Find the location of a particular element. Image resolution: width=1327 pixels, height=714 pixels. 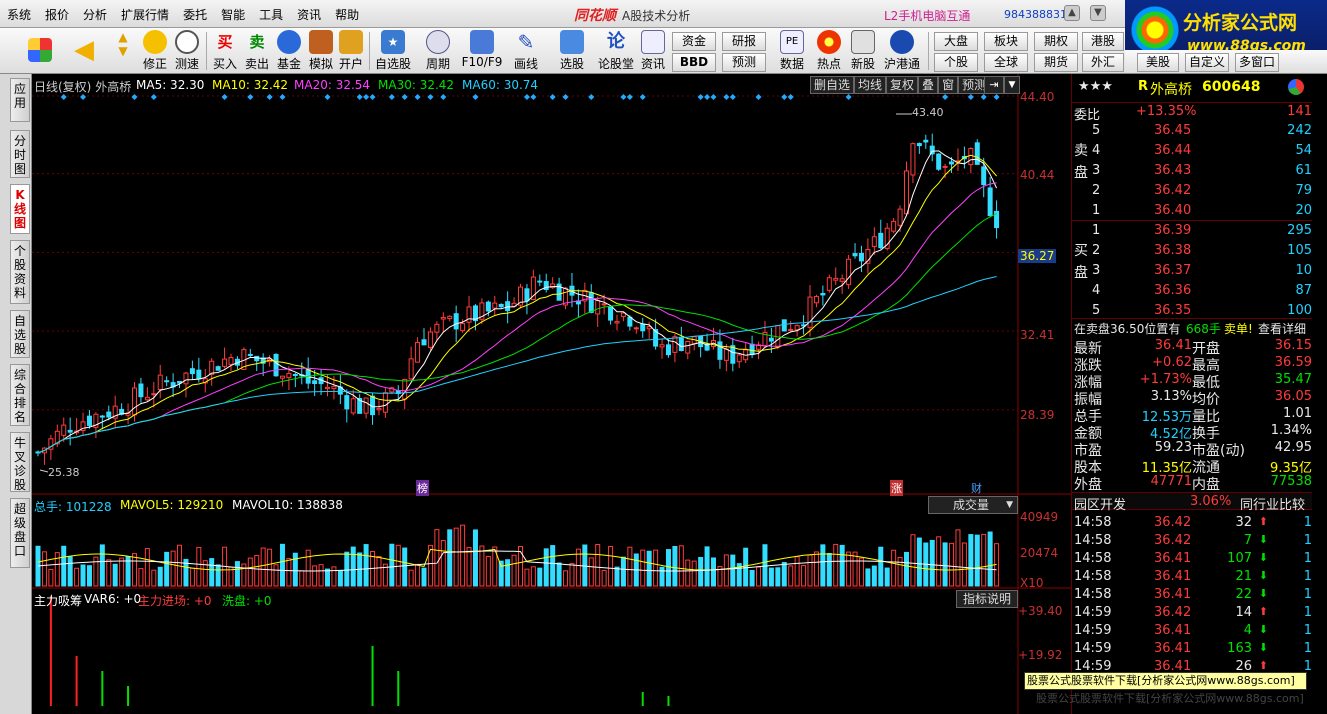

sell-level-1: 4 36.44 54 is located at coordinates (1192, 151).